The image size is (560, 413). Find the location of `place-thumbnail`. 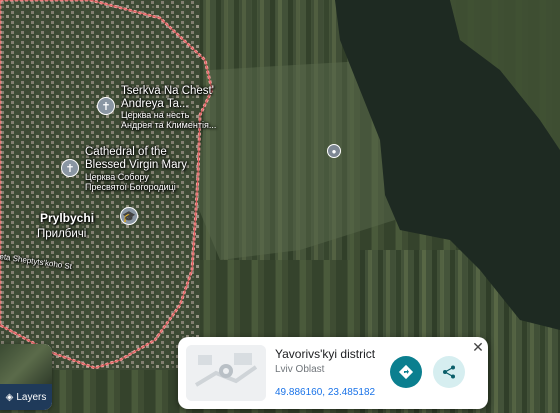

place-thumbnail is located at coordinates (226, 373).